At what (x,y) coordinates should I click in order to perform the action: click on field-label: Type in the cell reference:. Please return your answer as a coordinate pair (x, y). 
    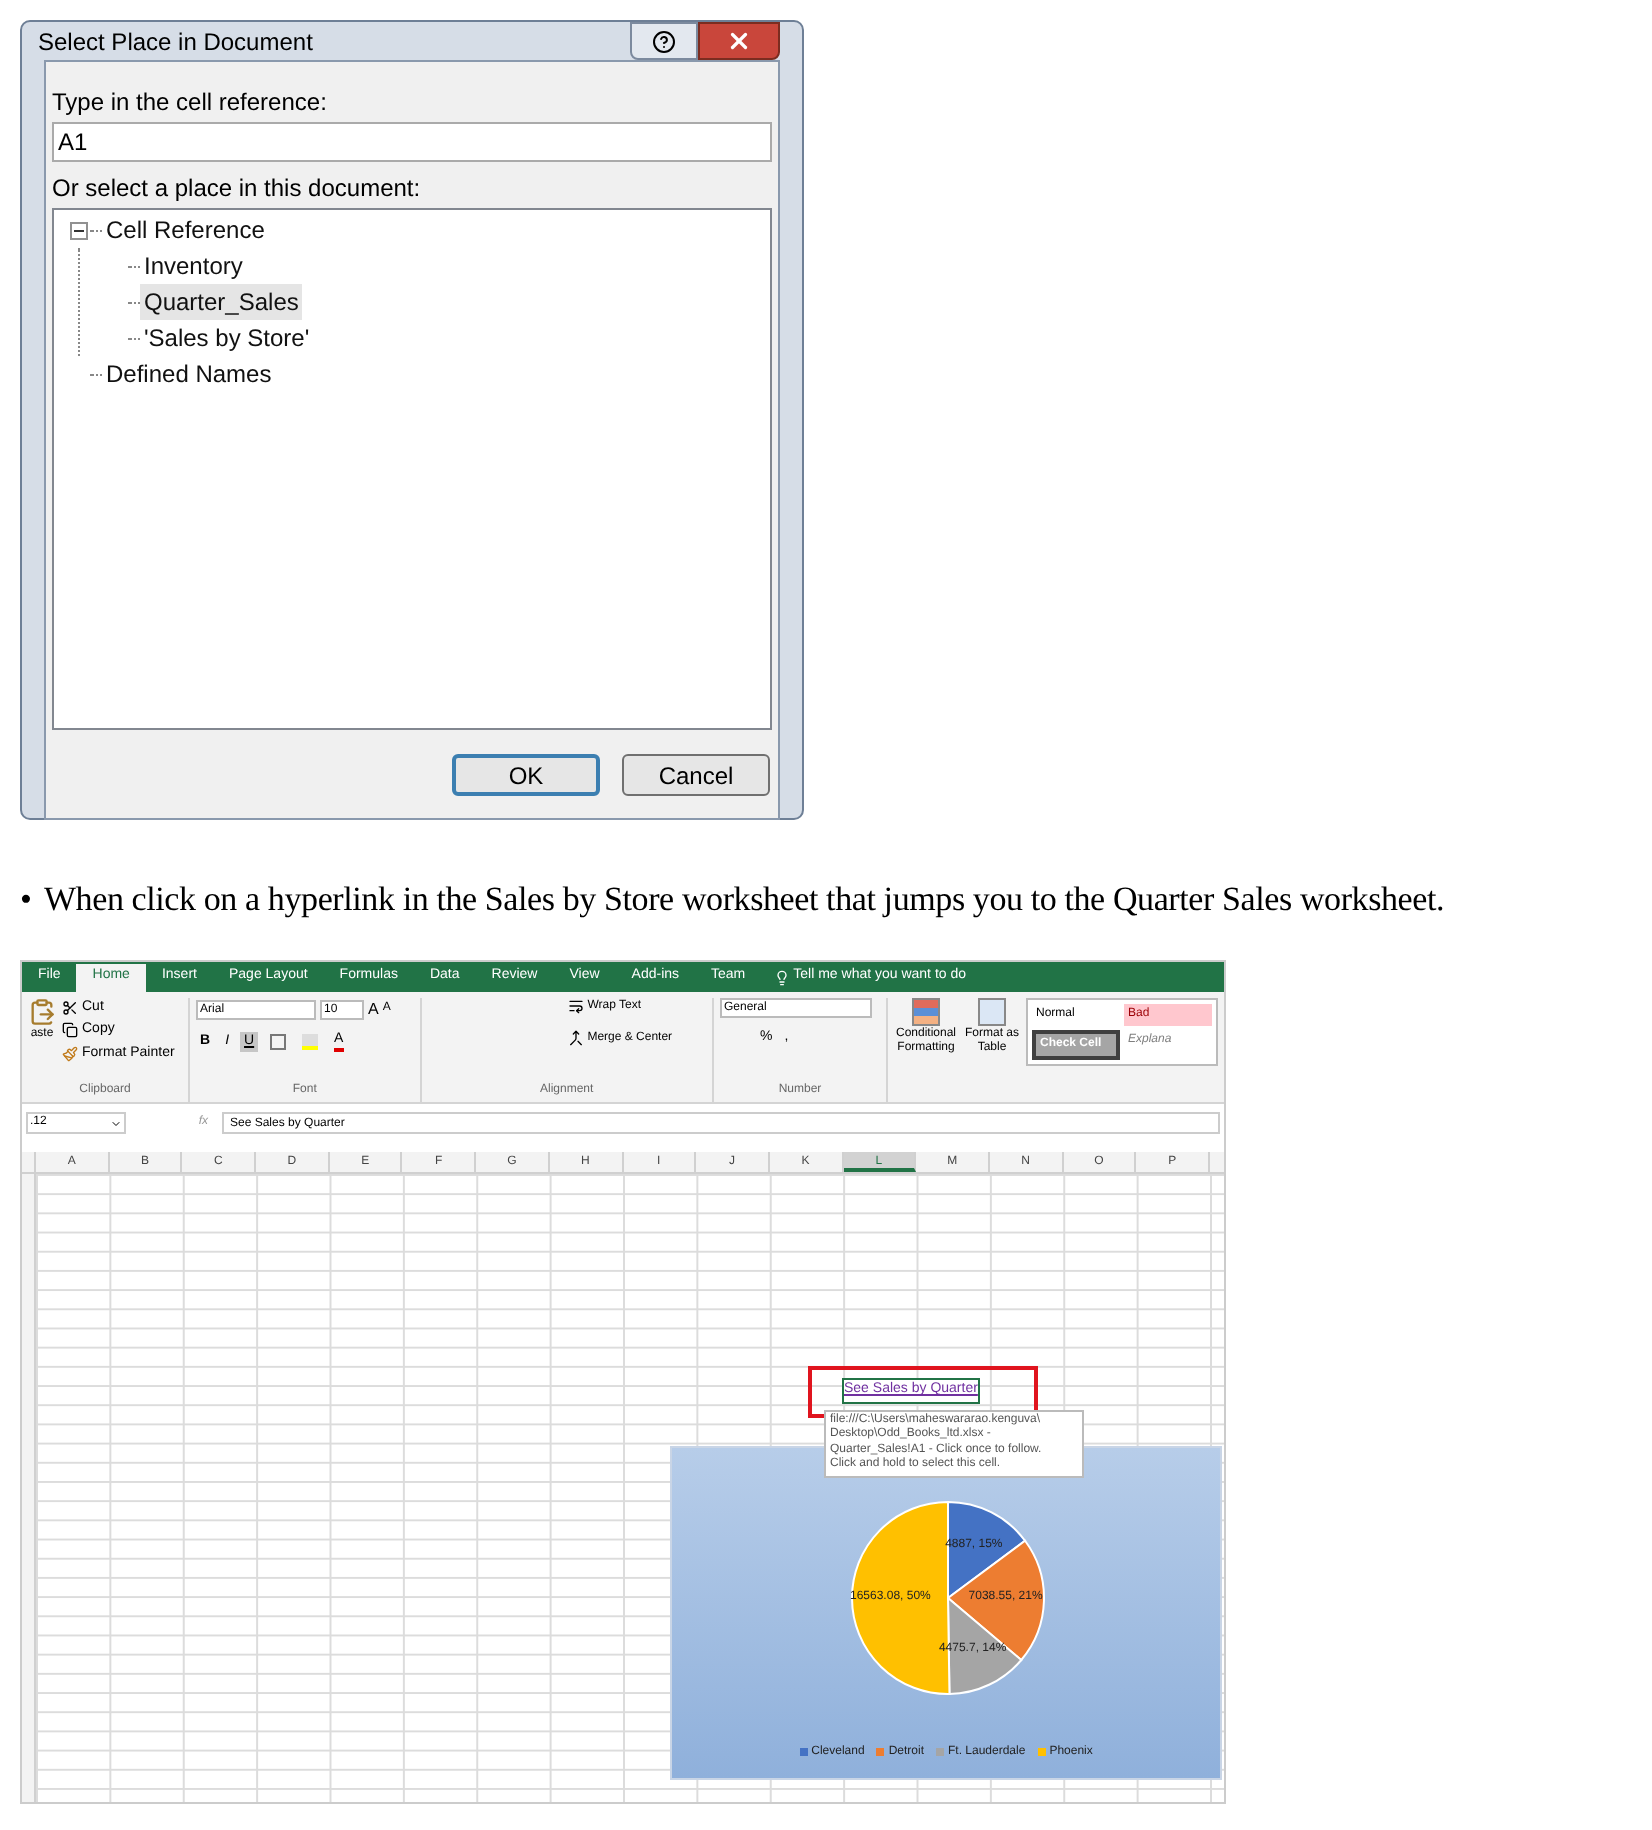
    Looking at the image, I should click on (190, 103).